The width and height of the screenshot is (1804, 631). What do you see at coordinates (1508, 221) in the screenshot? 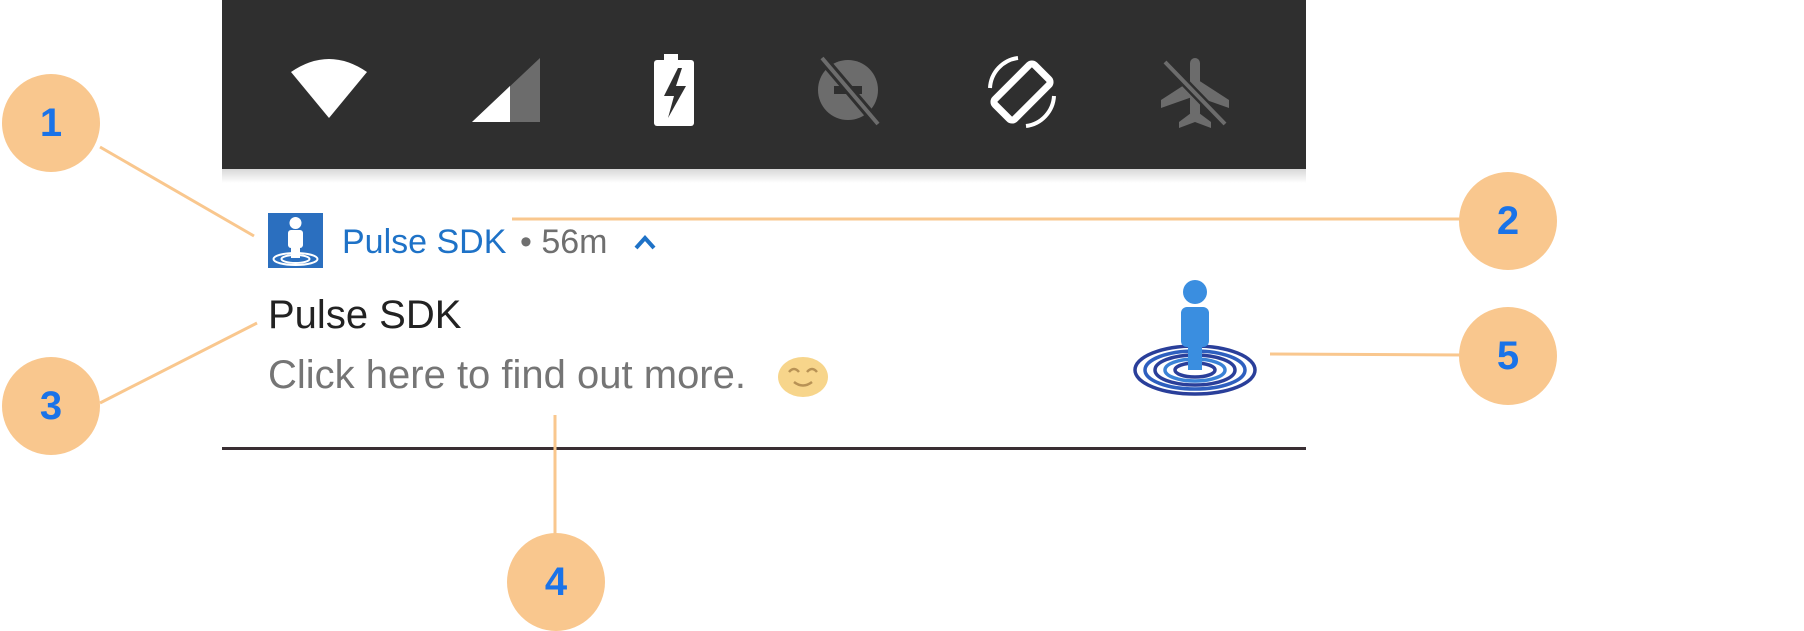
I see `callout-badge-2: 2` at bounding box center [1508, 221].